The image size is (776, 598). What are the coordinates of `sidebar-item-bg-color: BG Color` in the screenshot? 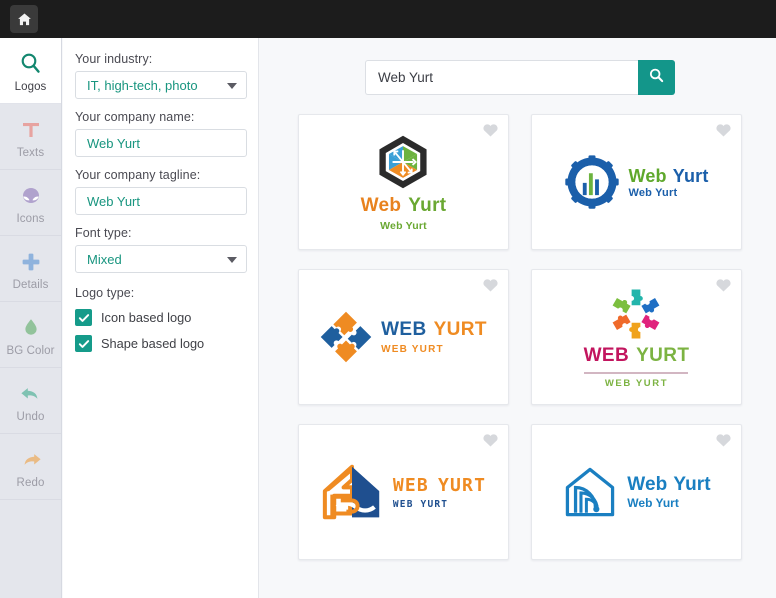 It's located at (30, 335).